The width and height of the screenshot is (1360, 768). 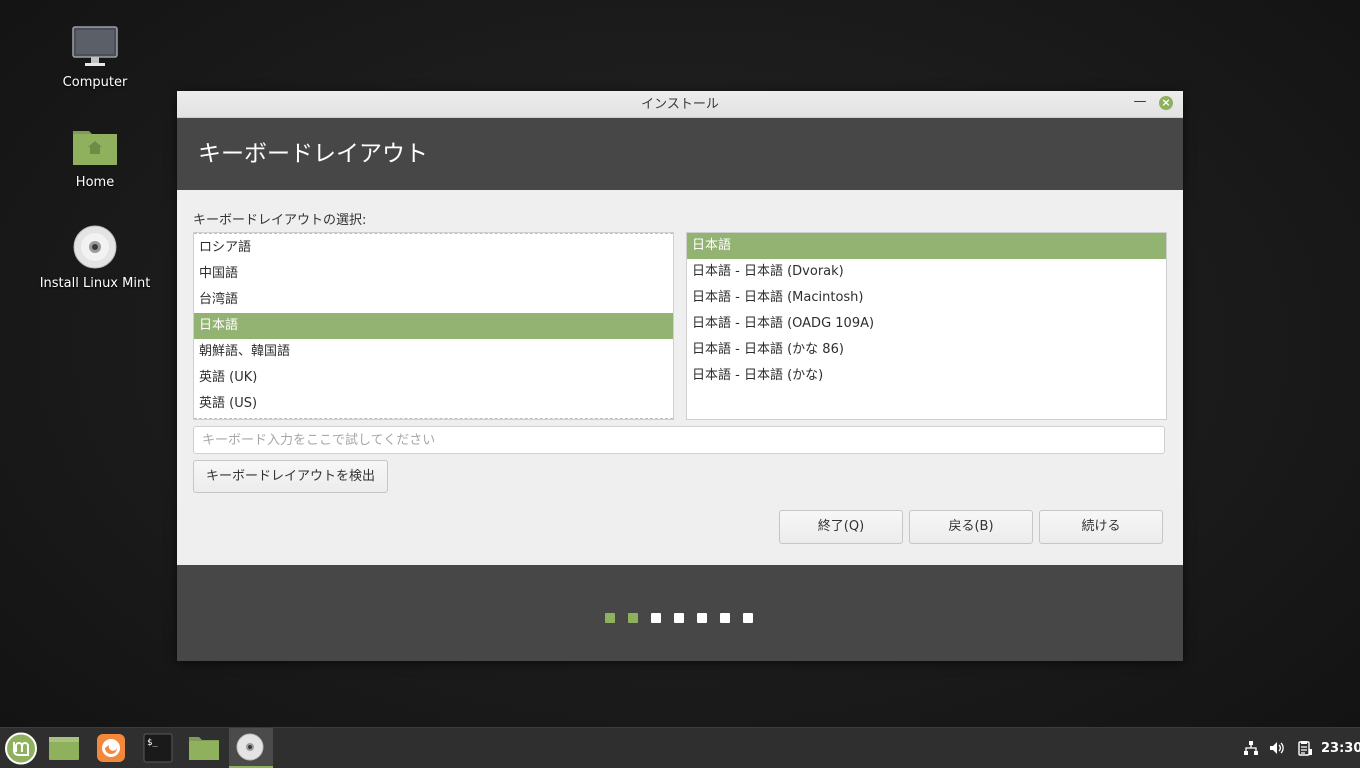 I want to click on desktop-icon-home: Home, so click(x=95, y=157).